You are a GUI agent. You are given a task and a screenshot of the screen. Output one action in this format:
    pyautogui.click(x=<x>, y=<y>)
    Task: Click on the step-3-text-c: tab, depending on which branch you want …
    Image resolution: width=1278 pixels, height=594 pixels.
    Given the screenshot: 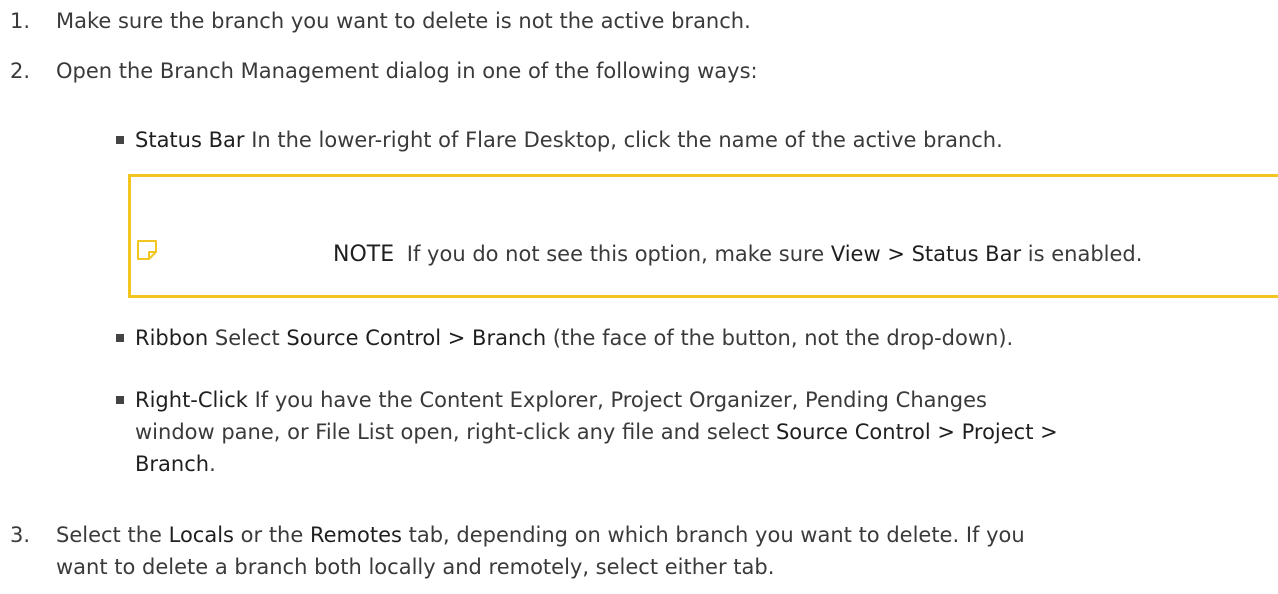 What is the action you would take?
    pyautogui.click(x=713, y=535)
    